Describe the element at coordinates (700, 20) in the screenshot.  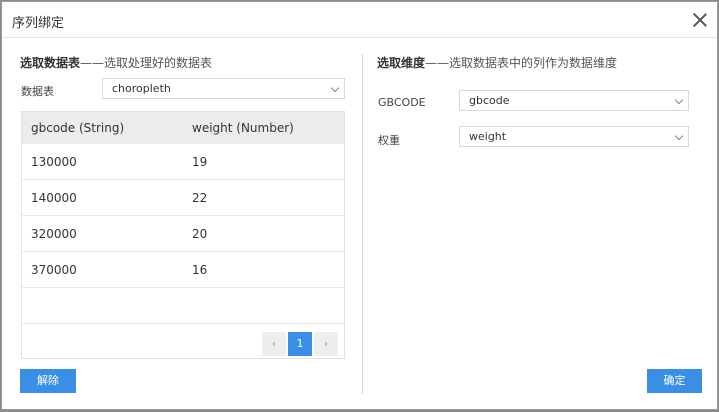
I see `close-icon` at that location.